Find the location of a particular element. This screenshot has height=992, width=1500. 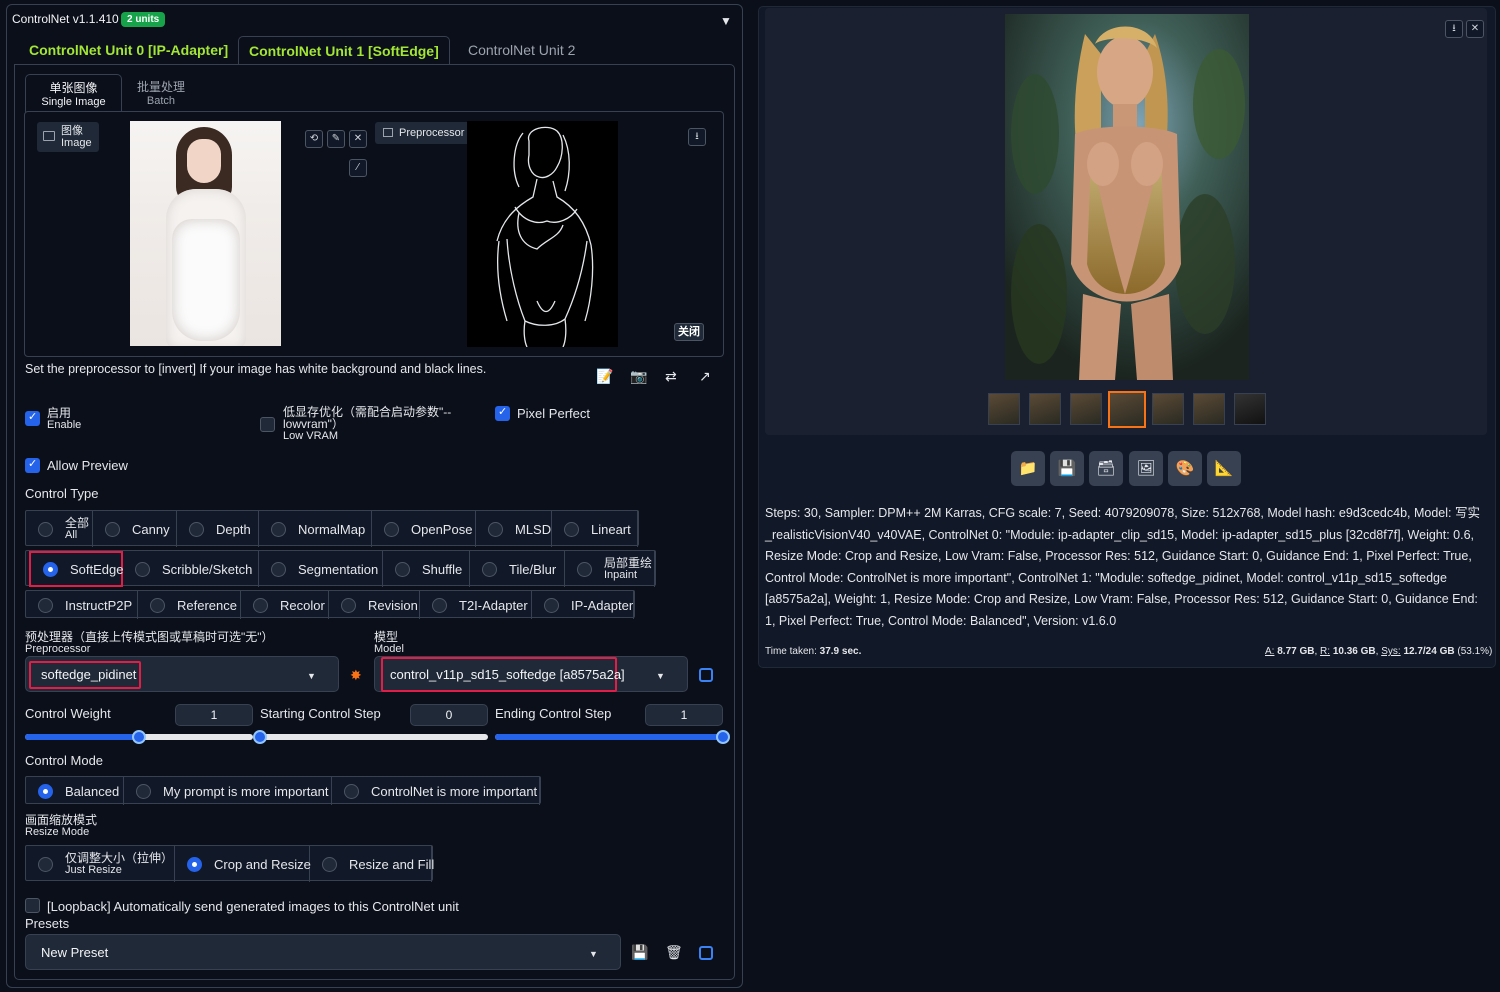

edit-icon: ✎ is located at coordinates (336, 139).